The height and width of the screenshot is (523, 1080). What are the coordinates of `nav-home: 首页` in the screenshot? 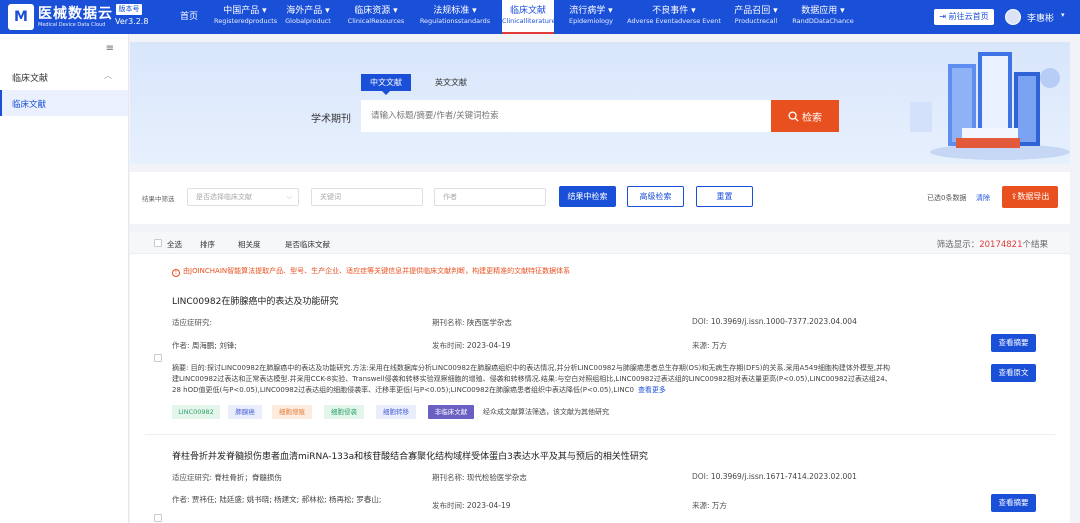 It's located at (189, 17).